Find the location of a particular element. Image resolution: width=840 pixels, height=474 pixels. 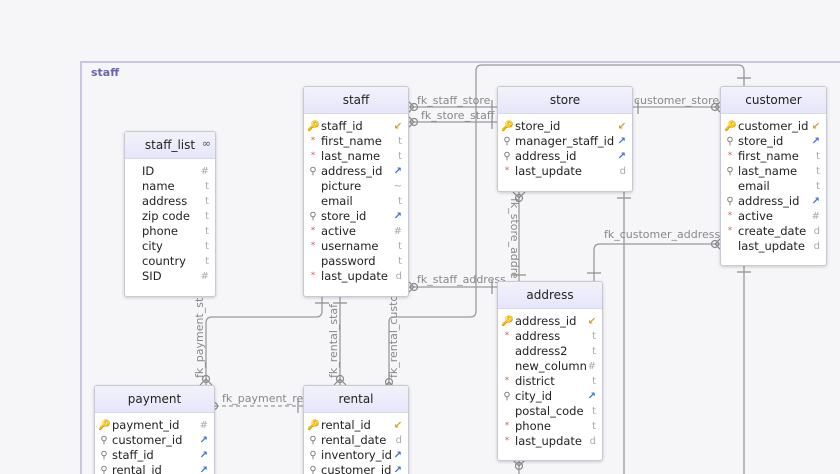

table-header: store is located at coordinates (565, 100).